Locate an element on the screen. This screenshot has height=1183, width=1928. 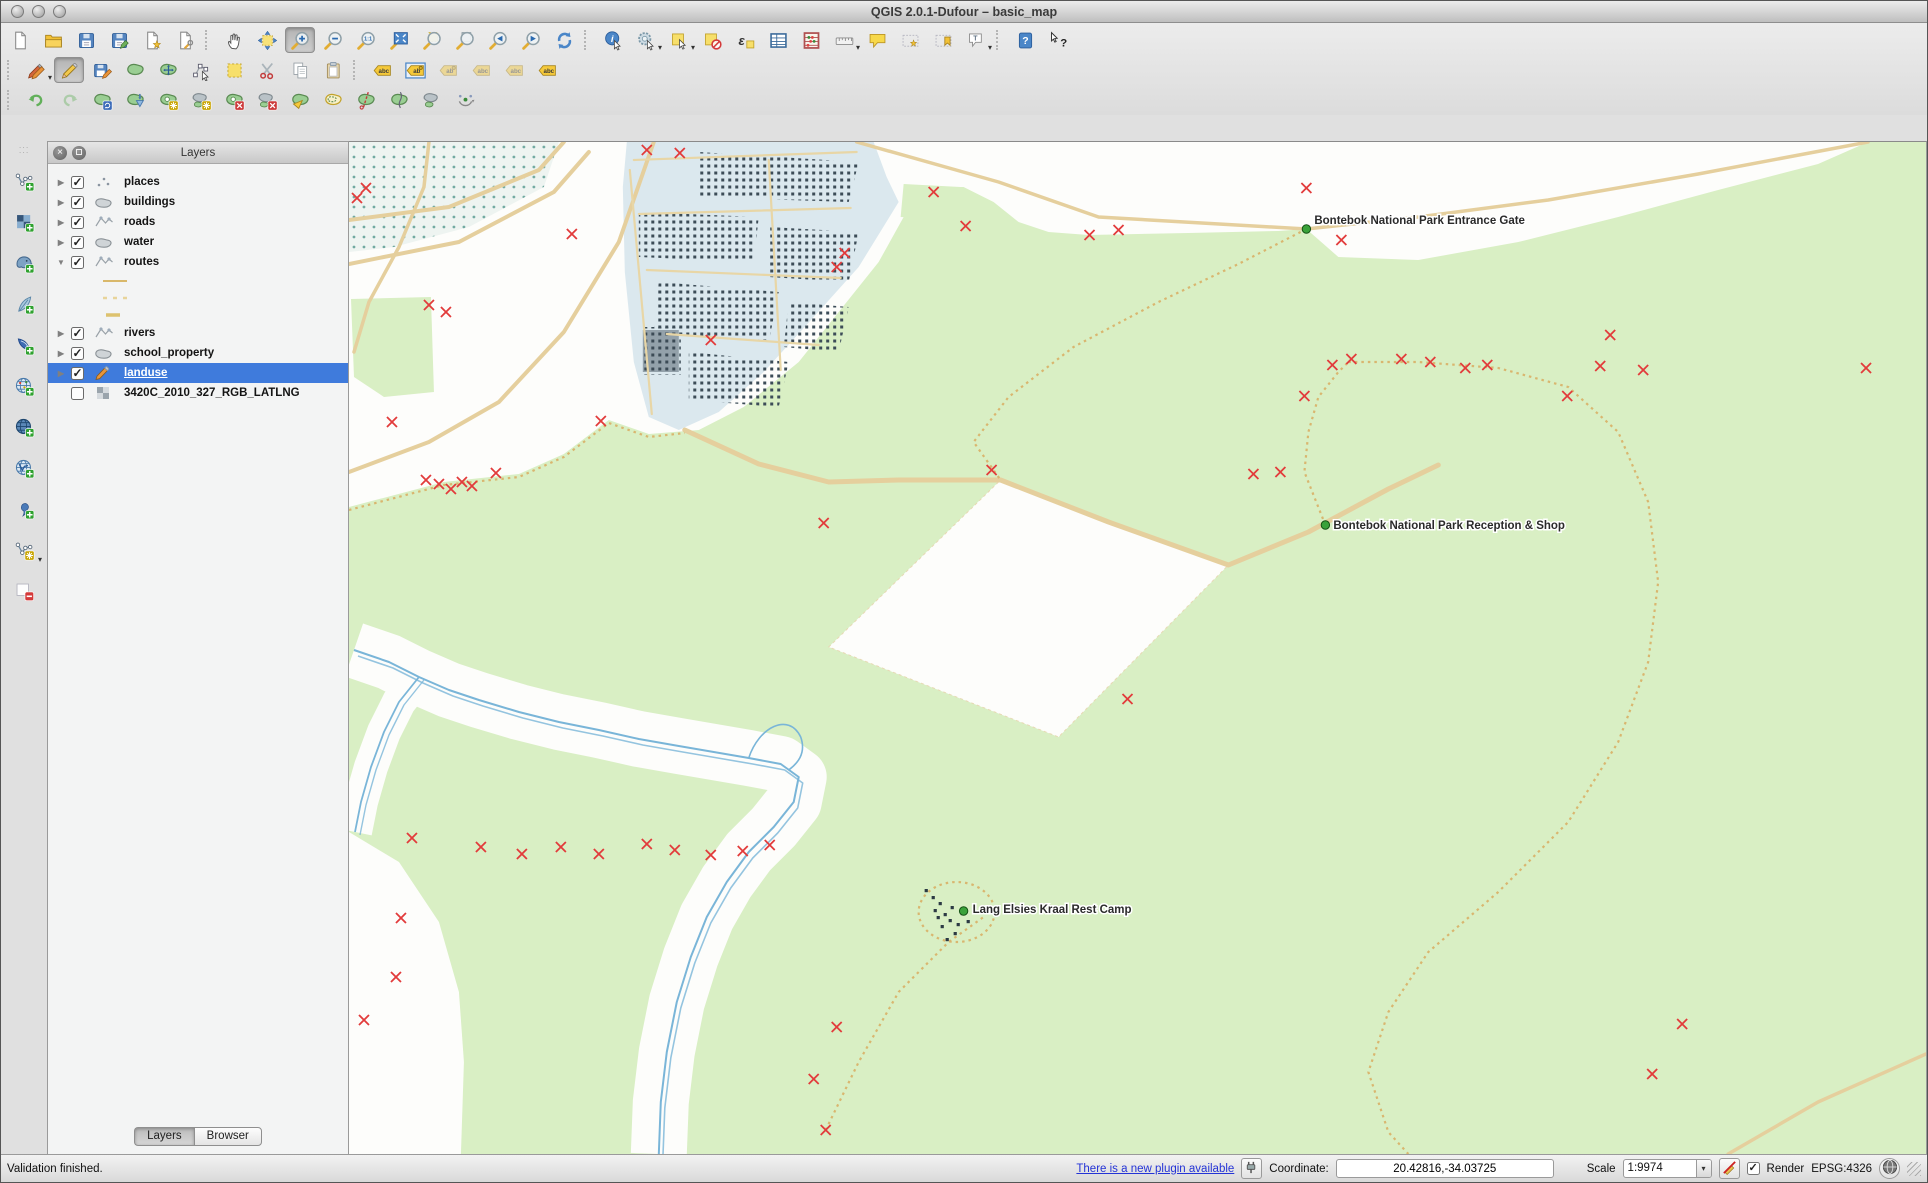
new-project-button is located at coordinates (20, 40).